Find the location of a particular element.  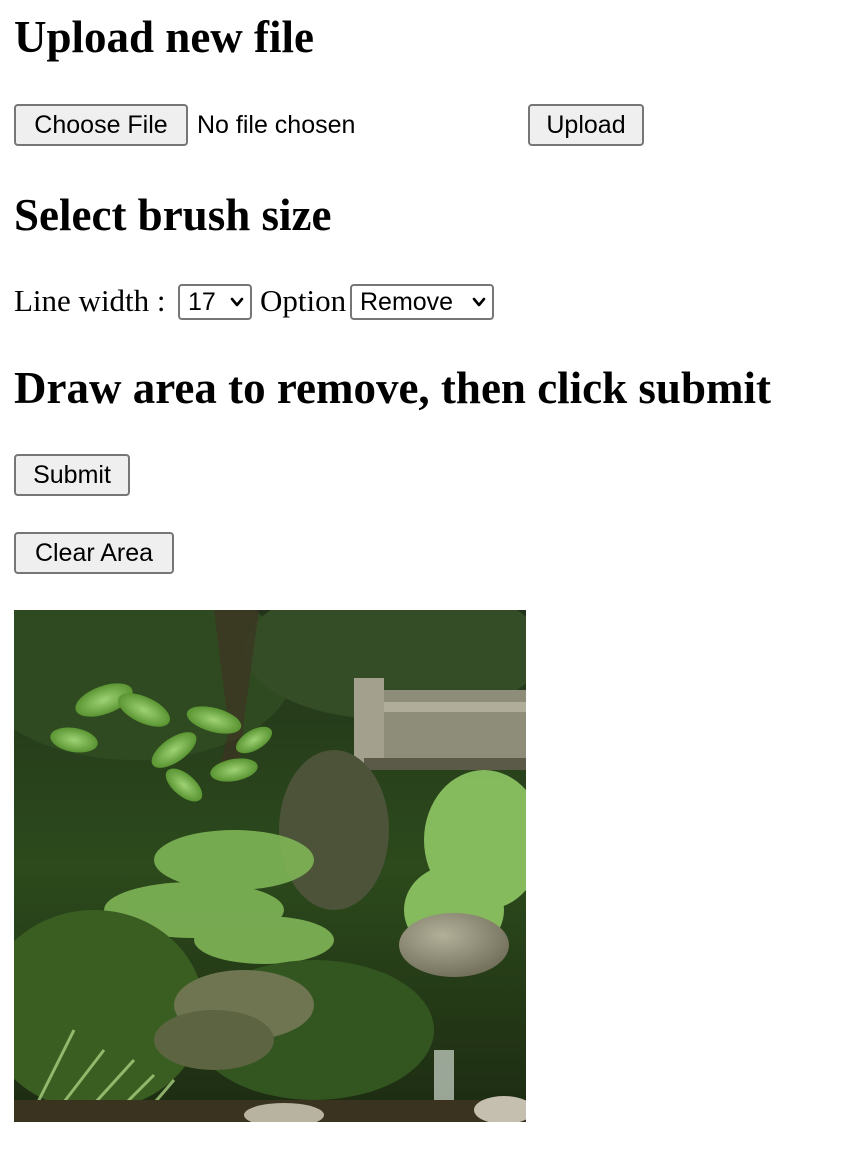

line-width-select: 17 is located at coordinates (215, 302).